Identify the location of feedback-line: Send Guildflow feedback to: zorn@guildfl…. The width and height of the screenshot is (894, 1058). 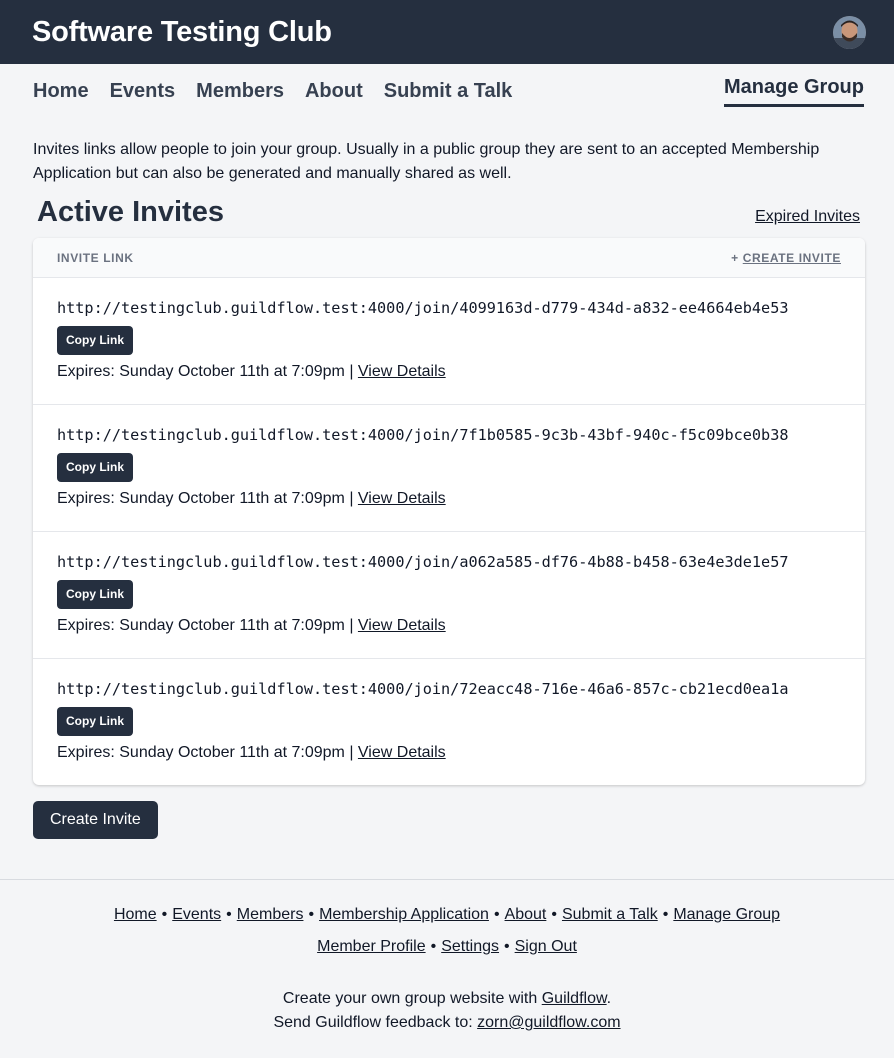
(447, 1023).